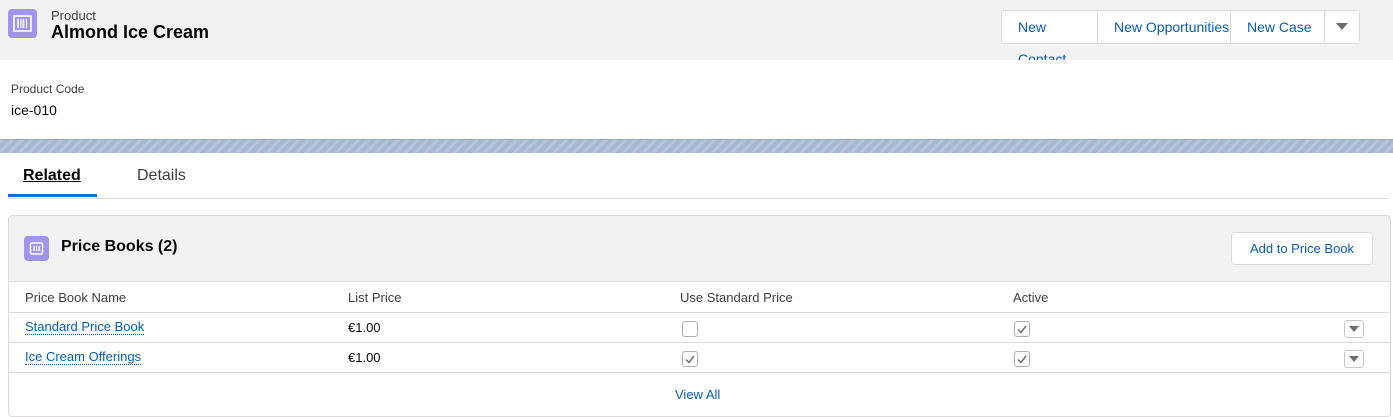 This screenshot has width=1393, height=417. I want to click on column-header-active: Active, so click(1030, 297).